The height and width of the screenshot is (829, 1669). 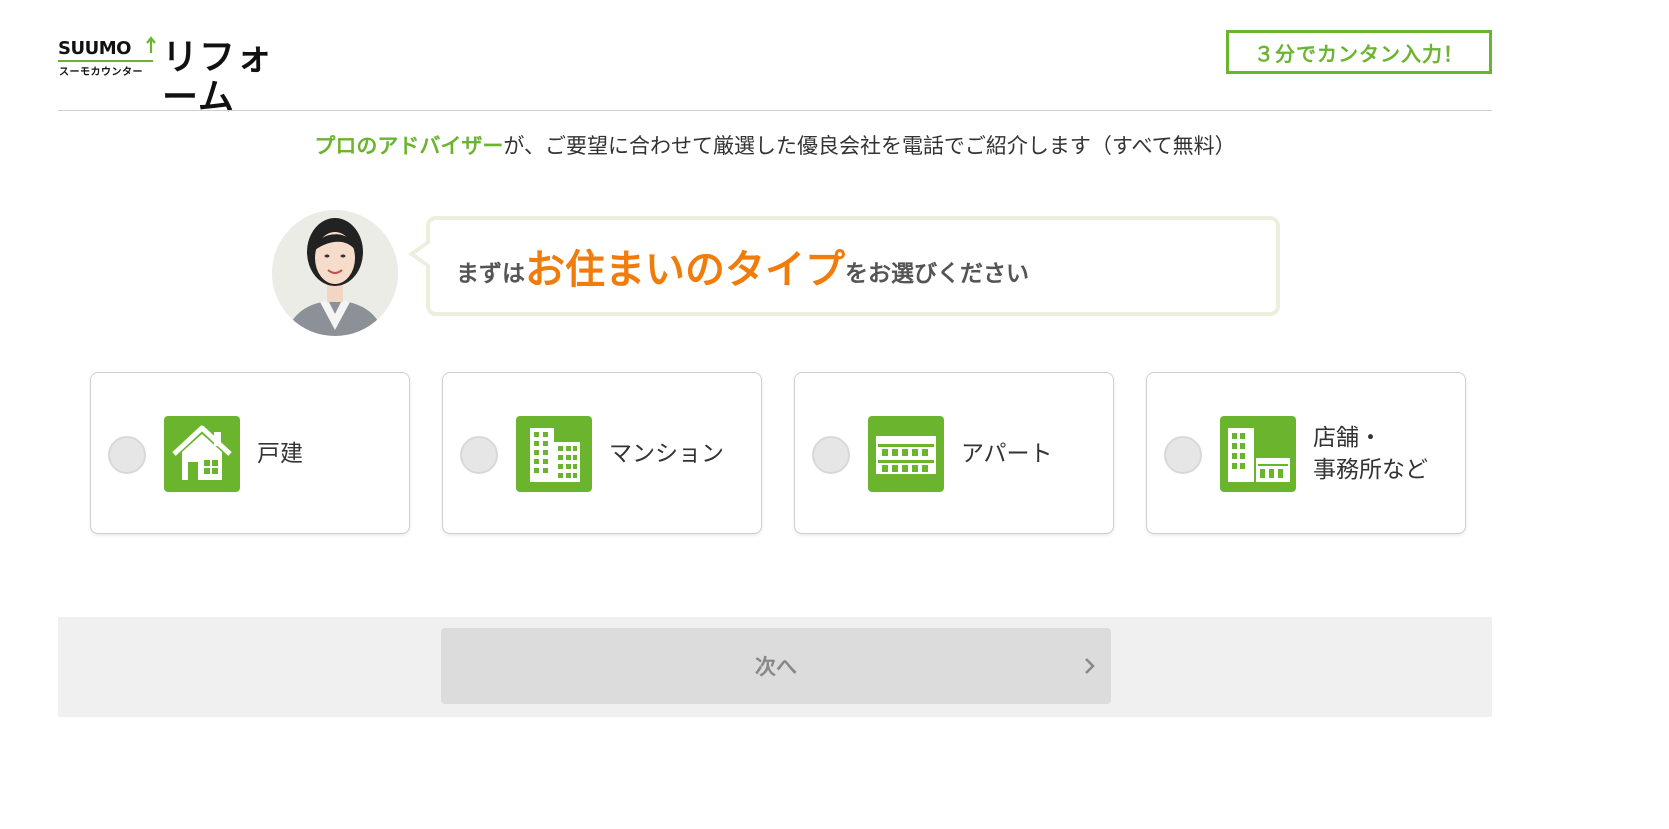 I want to click on header: SUUMO スーモカウンター リフォーム ３分でカンタン入力！, so click(x=775, y=74).